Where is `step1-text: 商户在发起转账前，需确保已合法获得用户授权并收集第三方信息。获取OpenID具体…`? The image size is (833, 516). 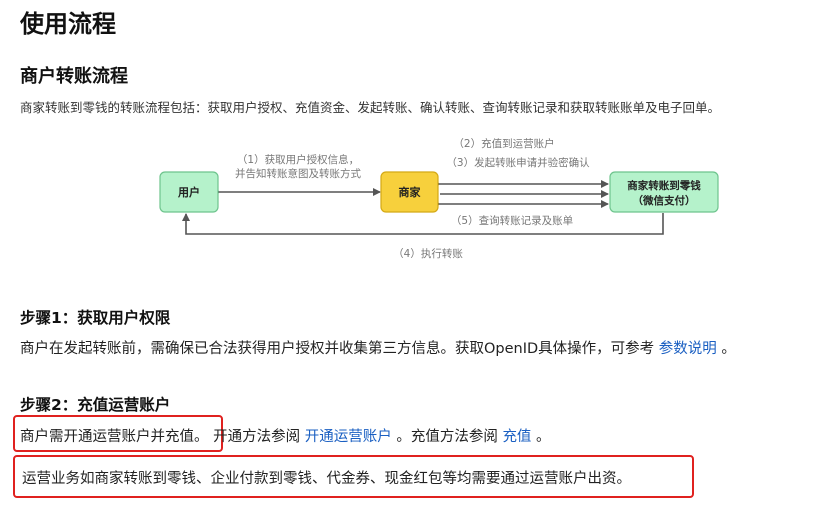
step1-text: 商户在发起转账前，需确保已合法获得用户授权并收集第三方信息。获取OpenID具体… is located at coordinates (337, 349).